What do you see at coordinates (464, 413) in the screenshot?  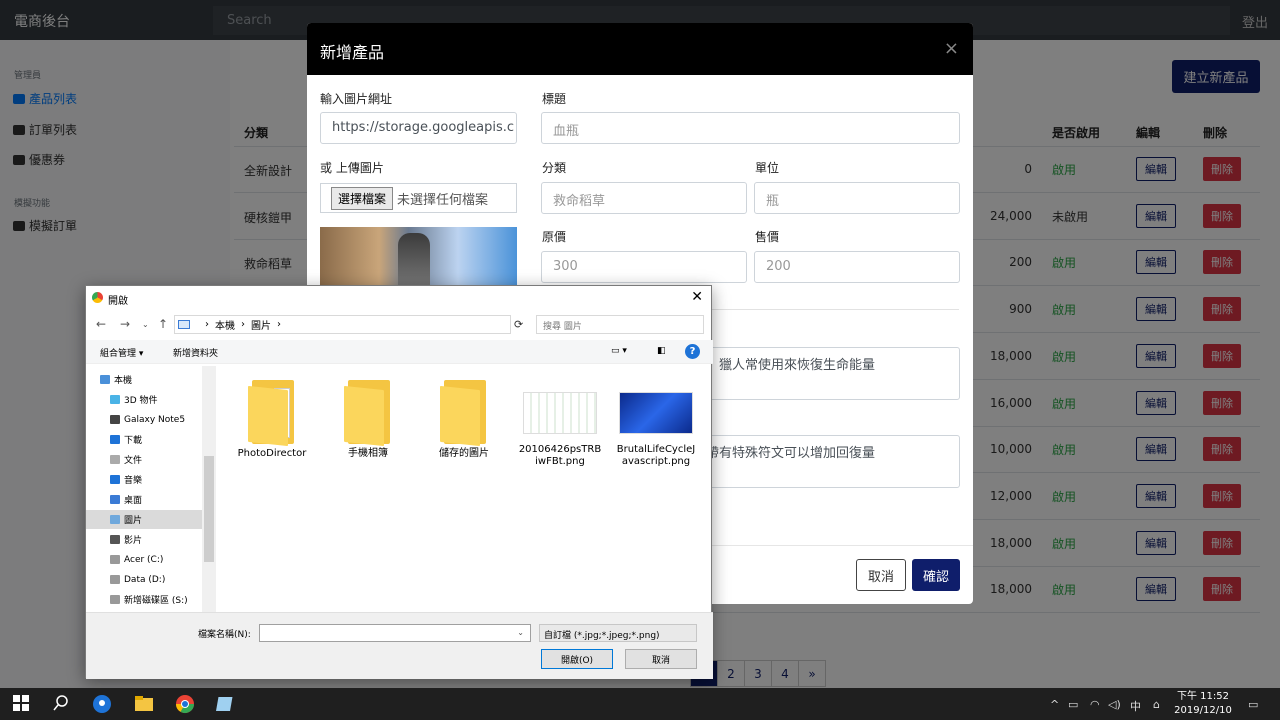 I see `folder-icon` at bounding box center [464, 413].